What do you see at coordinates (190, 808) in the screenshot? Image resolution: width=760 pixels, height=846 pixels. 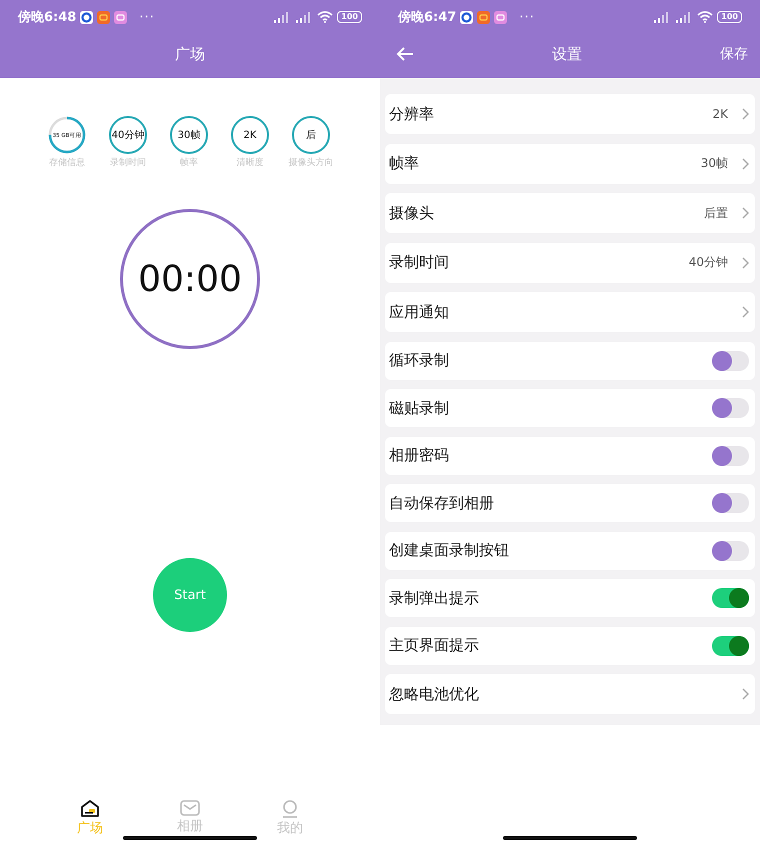 I see `mail-icon` at bounding box center [190, 808].